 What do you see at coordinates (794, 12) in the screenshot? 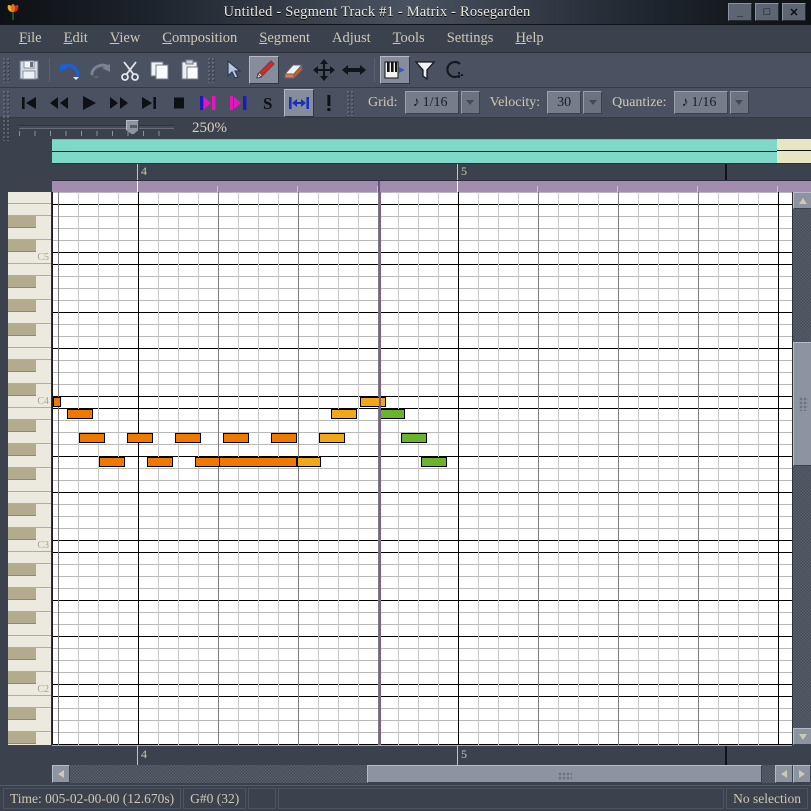
I see `close-button: ✕` at bounding box center [794, 12].